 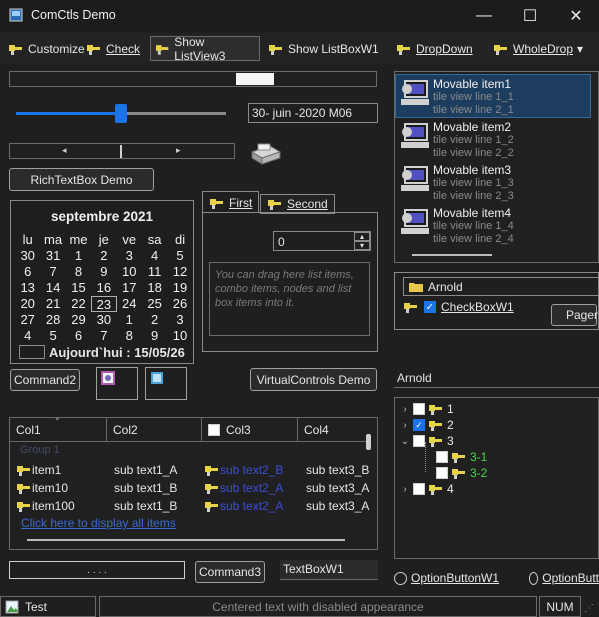 I want to click on maximize-button: ☐, so click(x=530, y=16).